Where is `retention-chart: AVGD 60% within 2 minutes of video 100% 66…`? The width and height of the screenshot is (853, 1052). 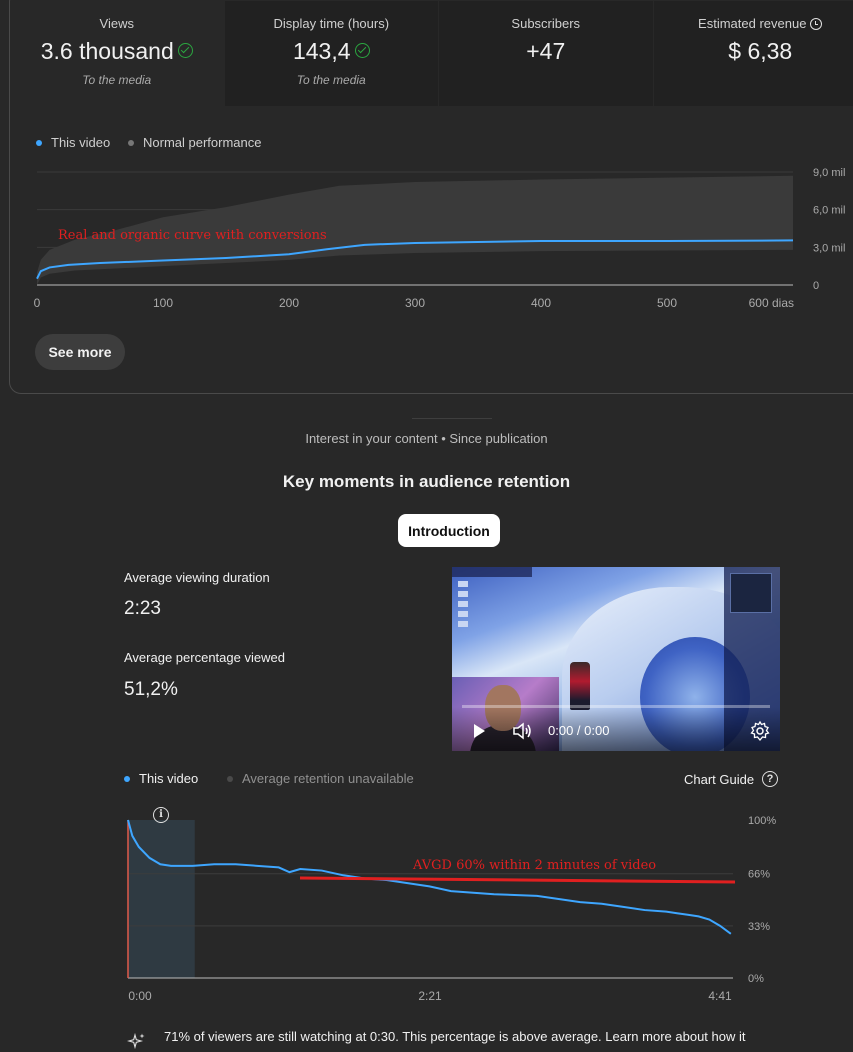
retention-chart: AVGD 60% within 2 minutes of video 100% 66… is located at coordinates (451, 909).